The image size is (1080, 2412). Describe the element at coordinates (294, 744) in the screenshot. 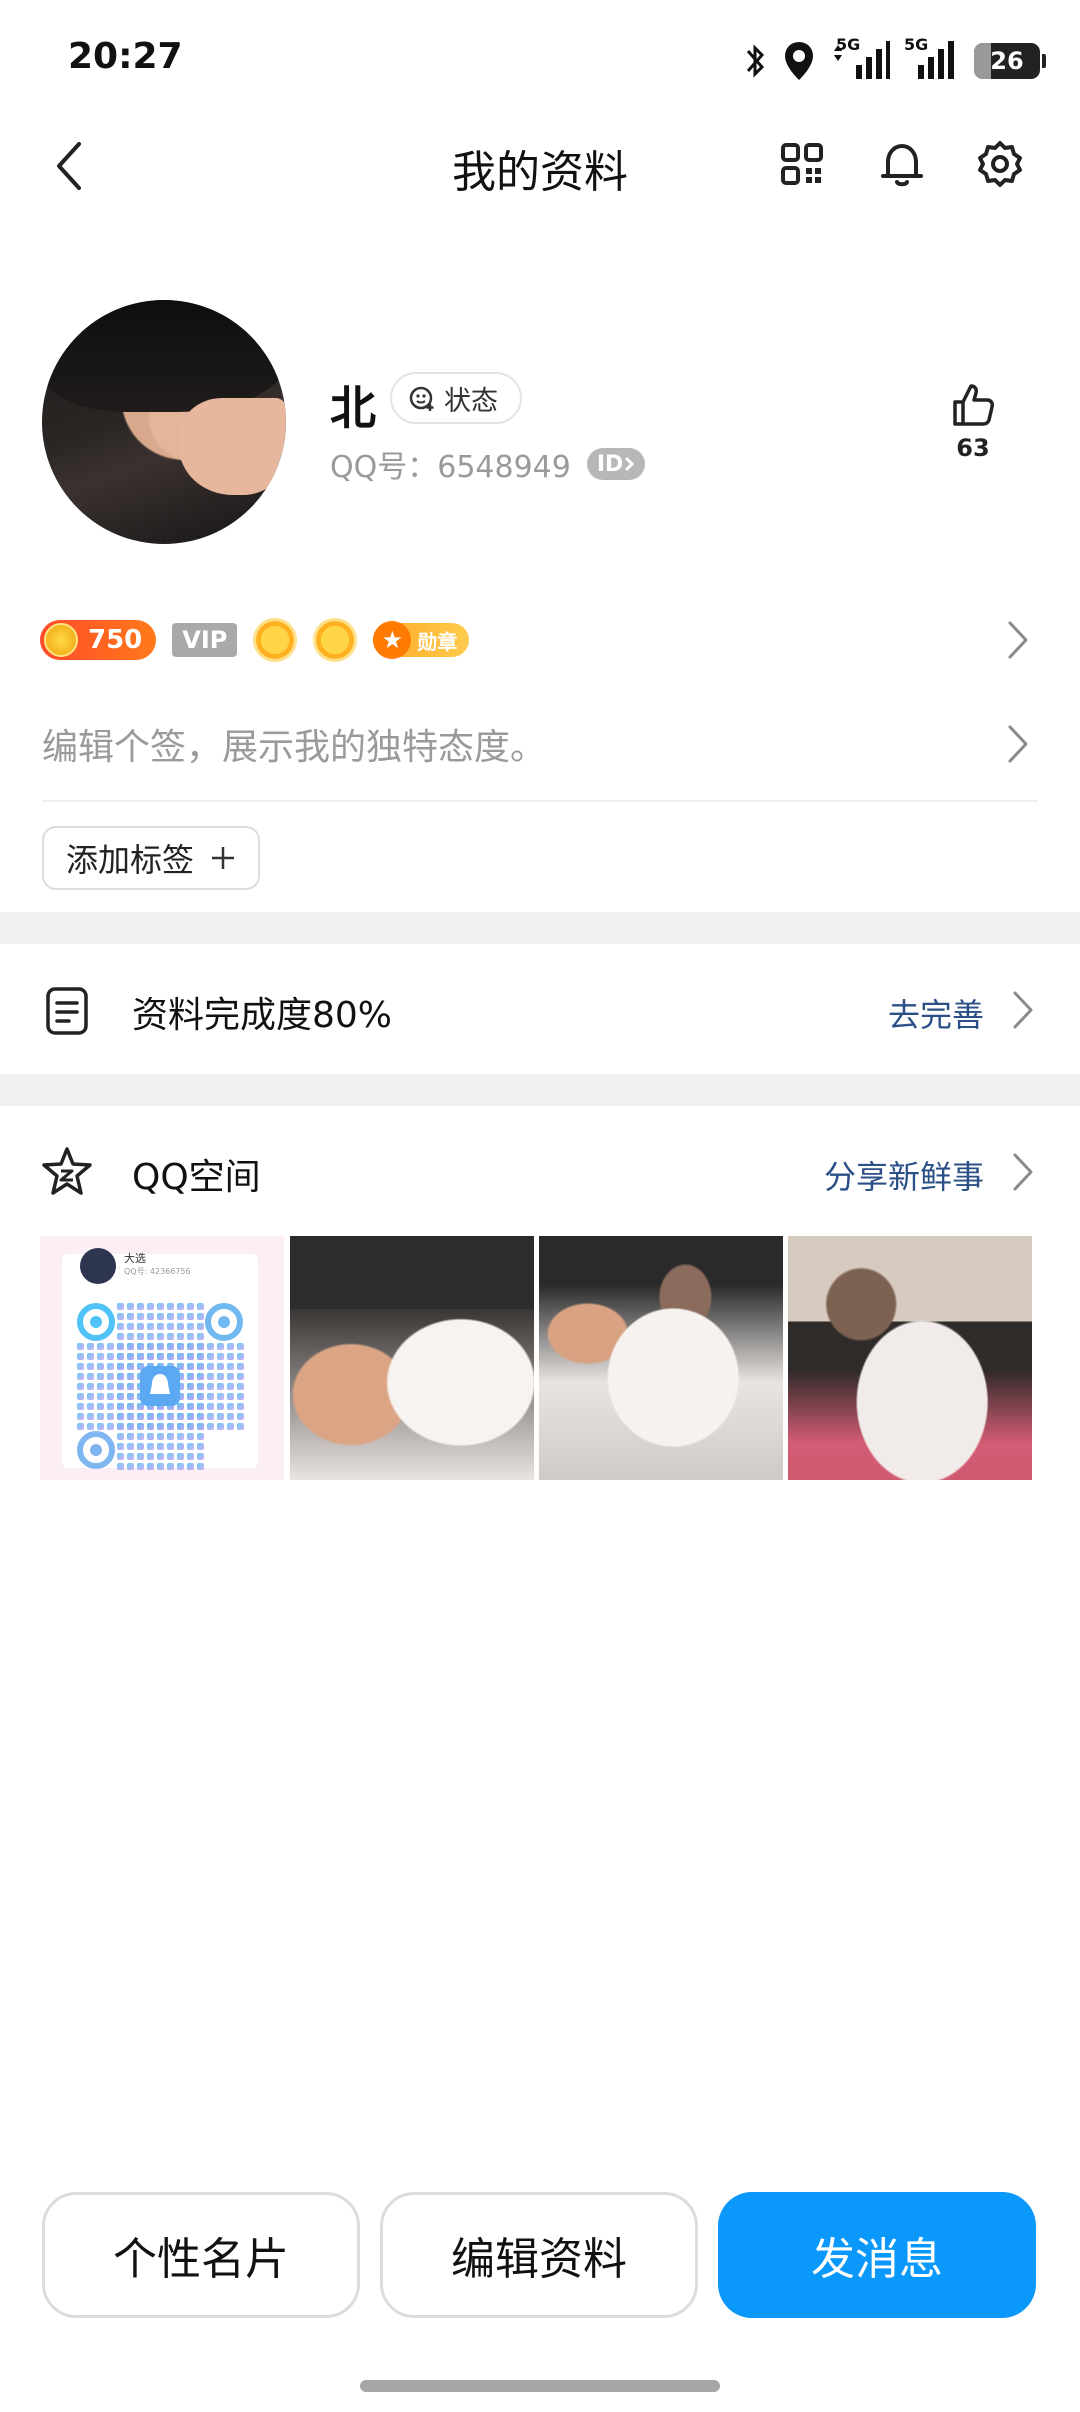

I see `signature-placeholder: 编辑个签，展示我的独特态度。` at that location.